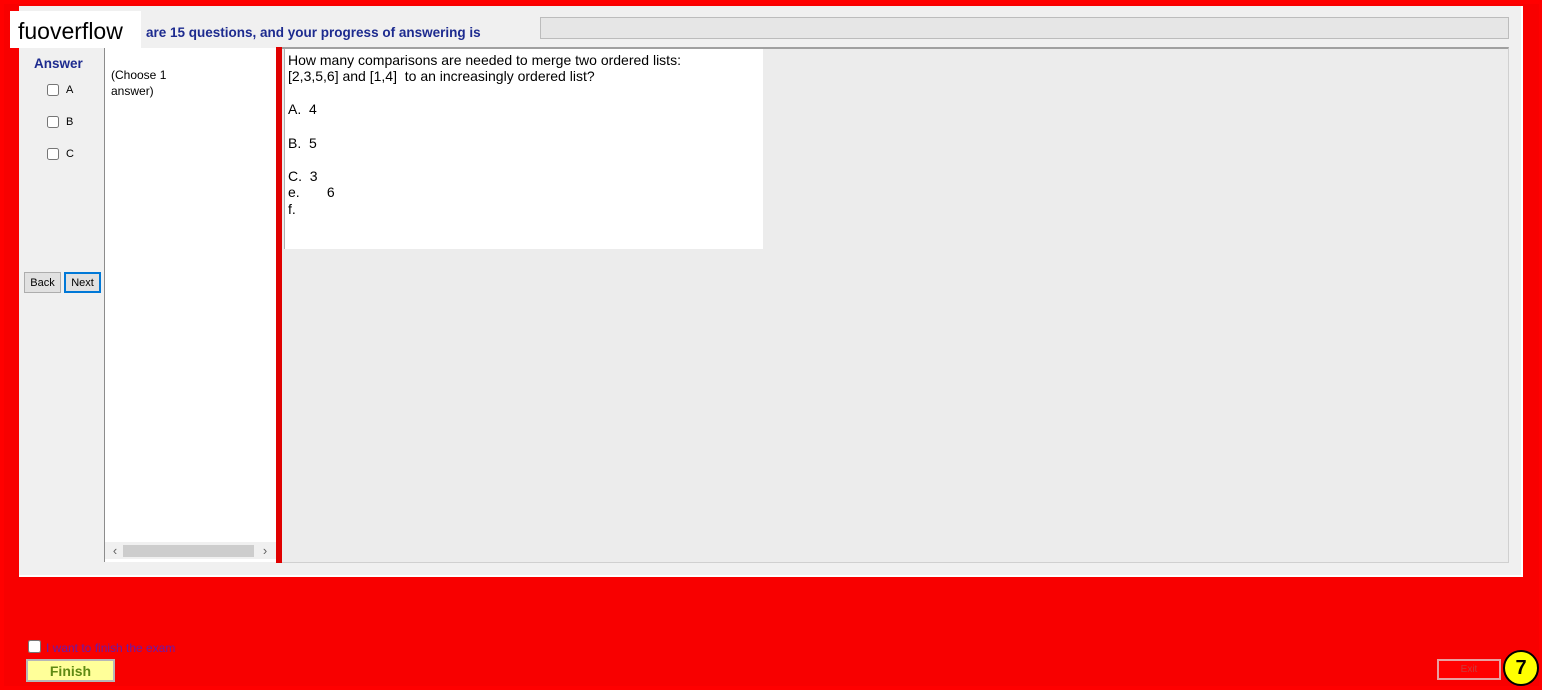 The height and width of the screenshot is (690, 1542). I want to click on hint-horizontal-scrollbar: ‹ ›, so click(190, 550).